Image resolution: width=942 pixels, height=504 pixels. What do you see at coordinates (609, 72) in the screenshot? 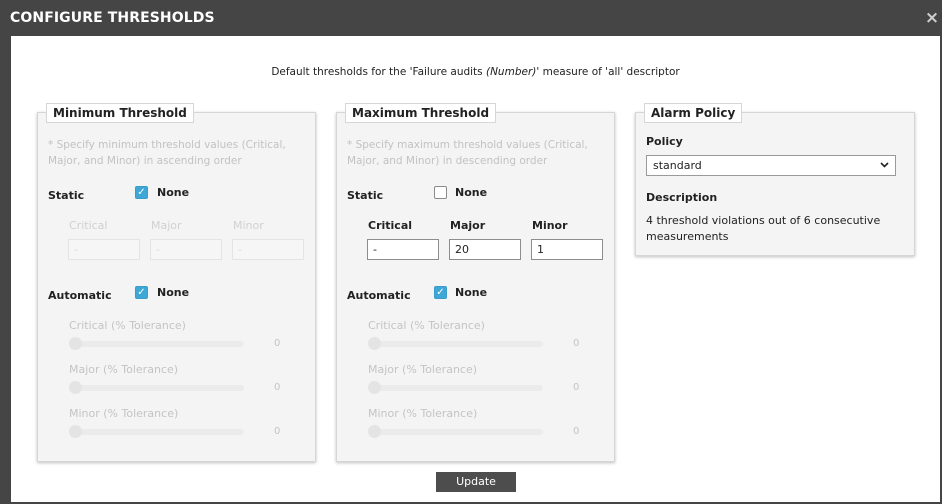
I see `subtitle-suffix: measure of 'all' descriptor` at bounding box center [609, 72].